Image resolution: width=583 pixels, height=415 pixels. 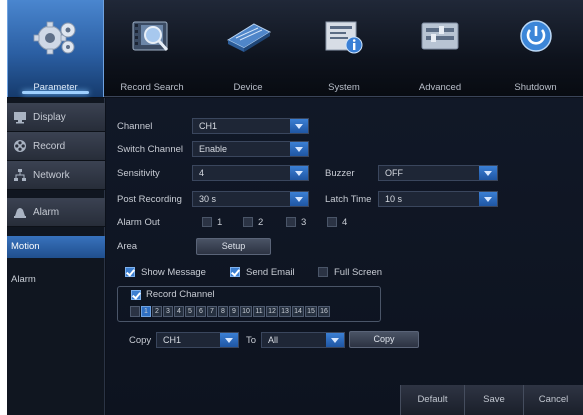 What do you see at coordinates (298, 311) in the screenshot?
I see `channel-toggle: 14` at bounding box center [298, 311].